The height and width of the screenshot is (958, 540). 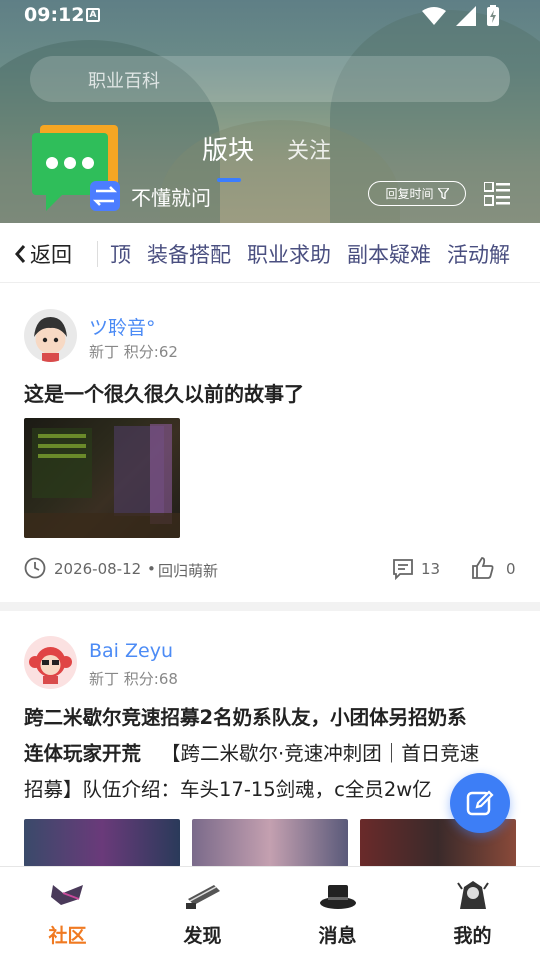 I want to click on edit-icon, so click(x=480, y=803).